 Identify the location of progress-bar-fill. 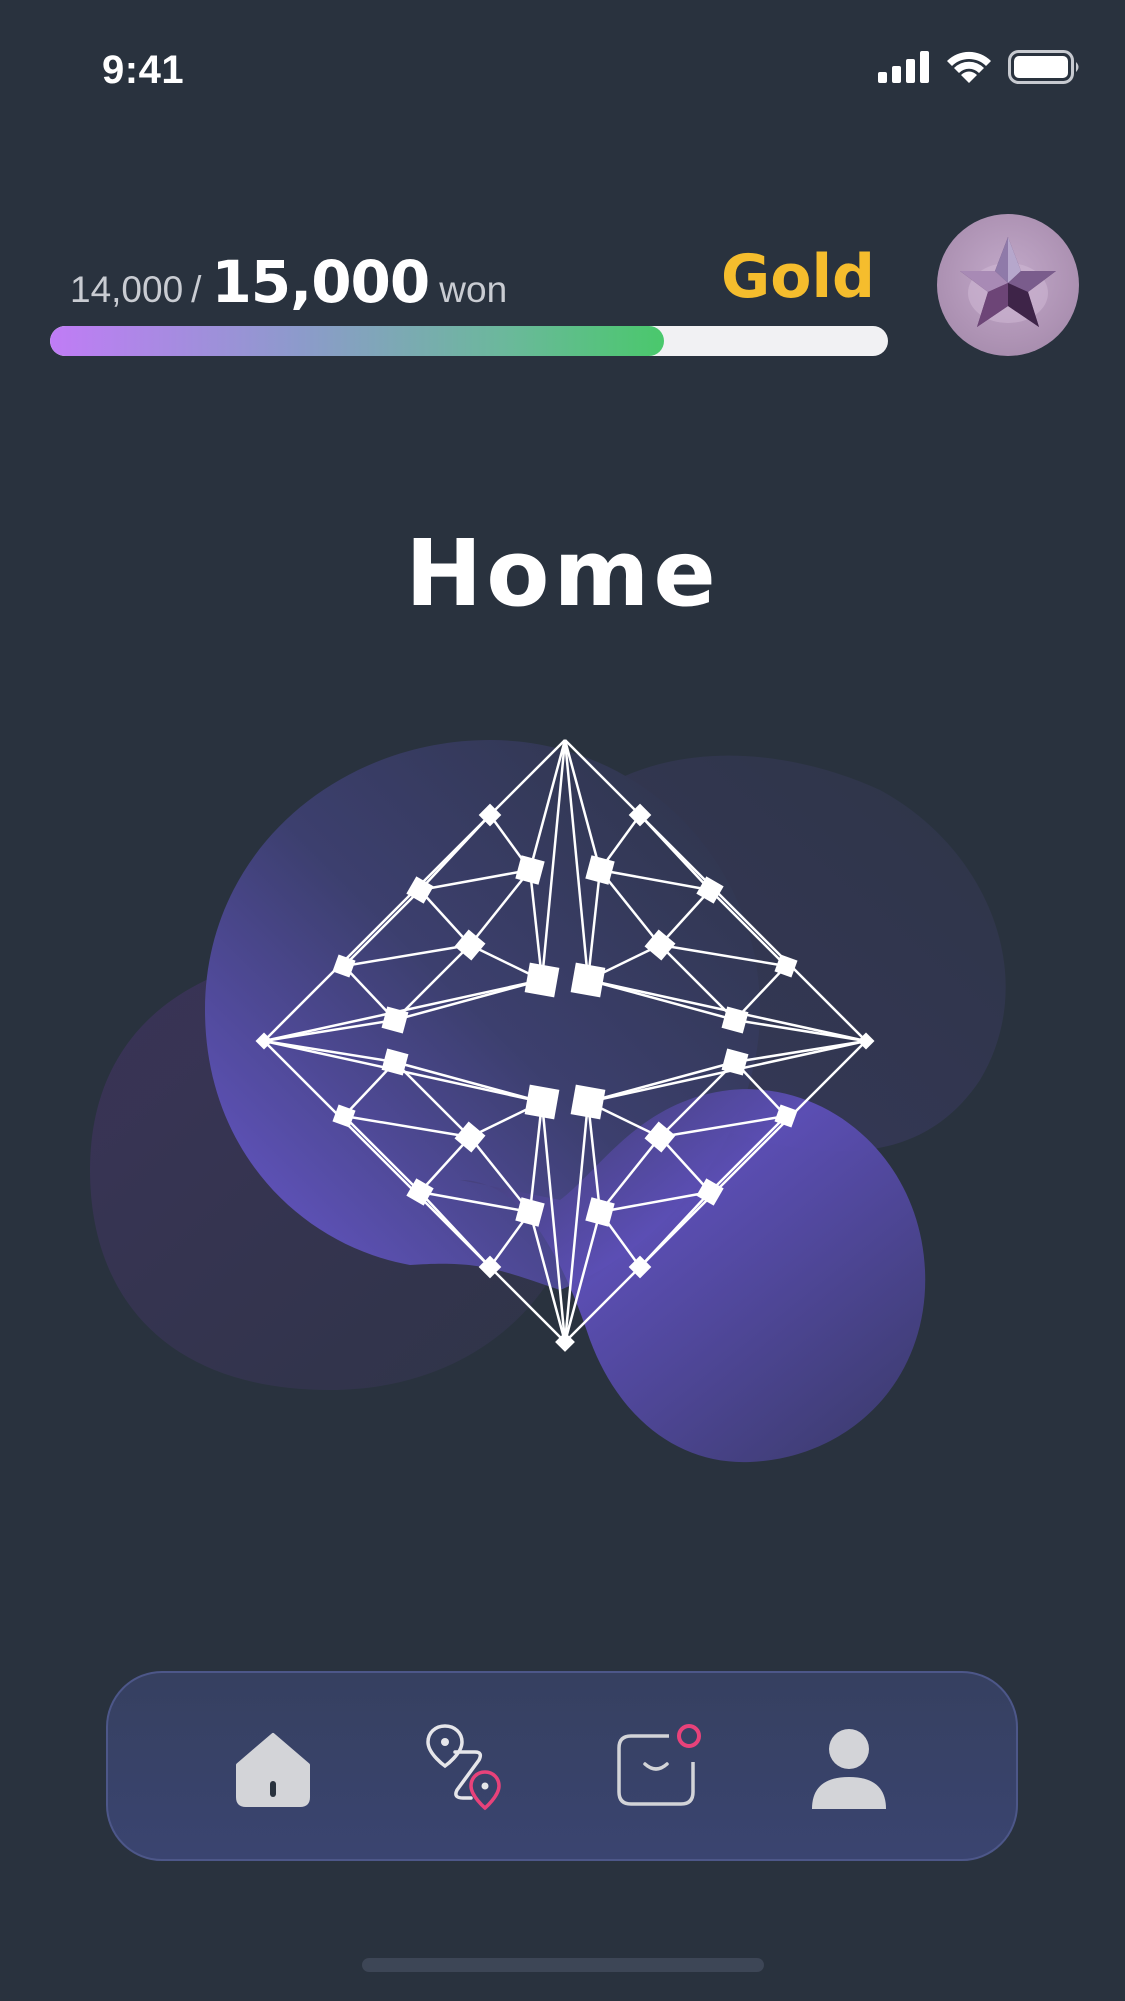
(357, 341).